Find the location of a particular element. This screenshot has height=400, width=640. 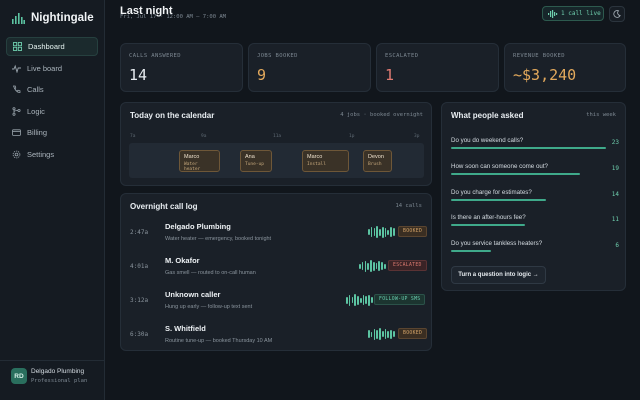

event-tech: Ana is located at coordinates (250, 157).